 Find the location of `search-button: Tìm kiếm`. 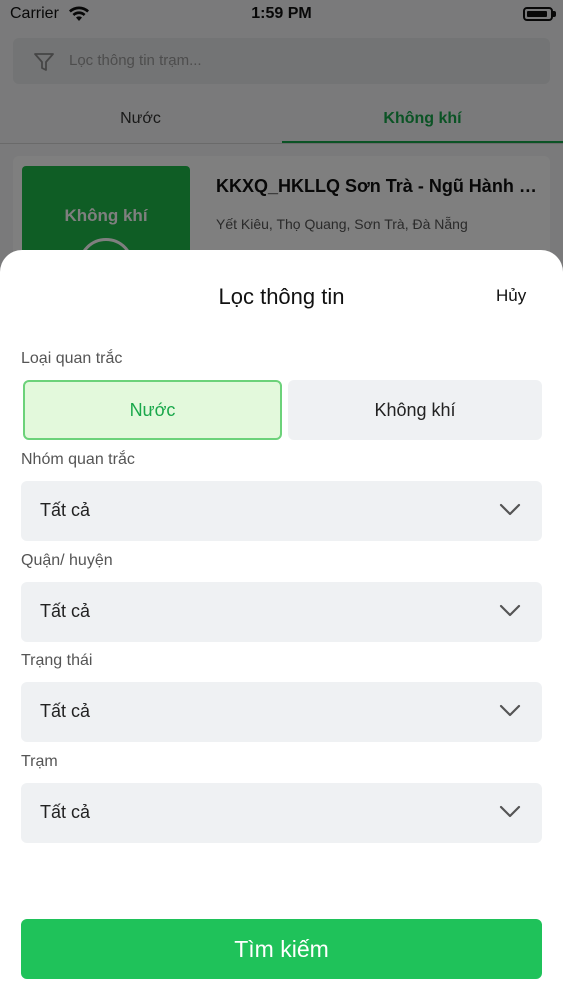

search-button: Tìm kiếm is located at coordinates (281, 949).